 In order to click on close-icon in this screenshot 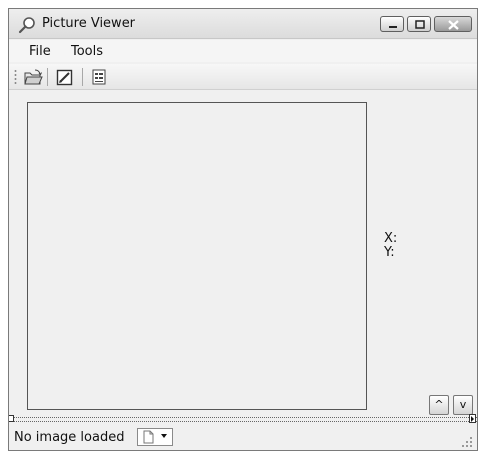, I will do `click(453, 25)`.